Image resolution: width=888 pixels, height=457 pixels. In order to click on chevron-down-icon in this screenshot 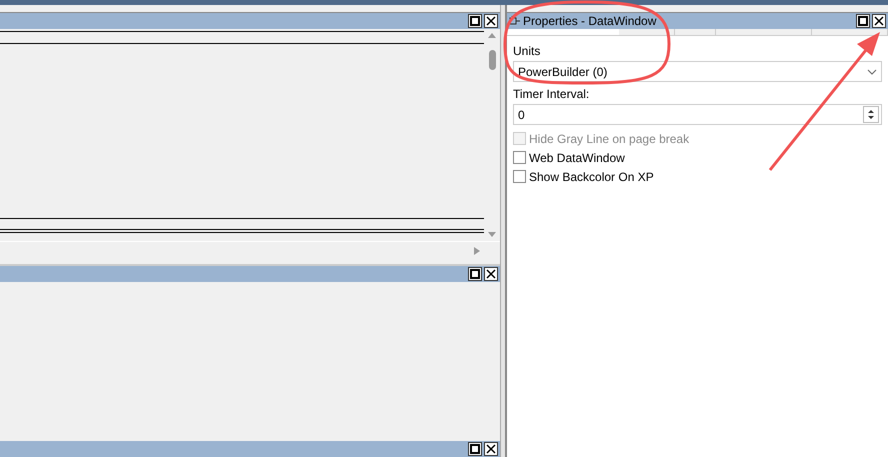, I will do `click(872, 71)`.